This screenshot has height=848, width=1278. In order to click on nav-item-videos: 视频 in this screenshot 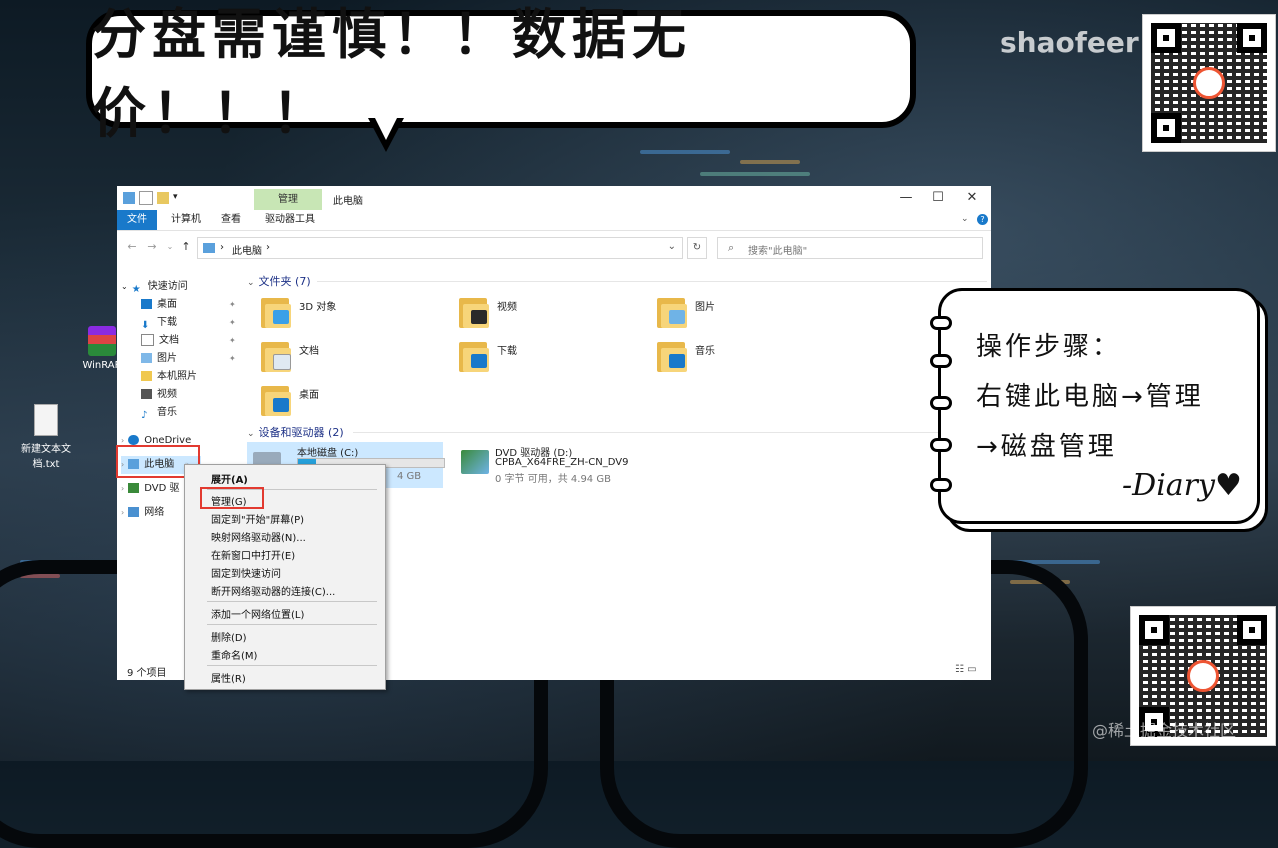, I will do `click(159, 395)`.